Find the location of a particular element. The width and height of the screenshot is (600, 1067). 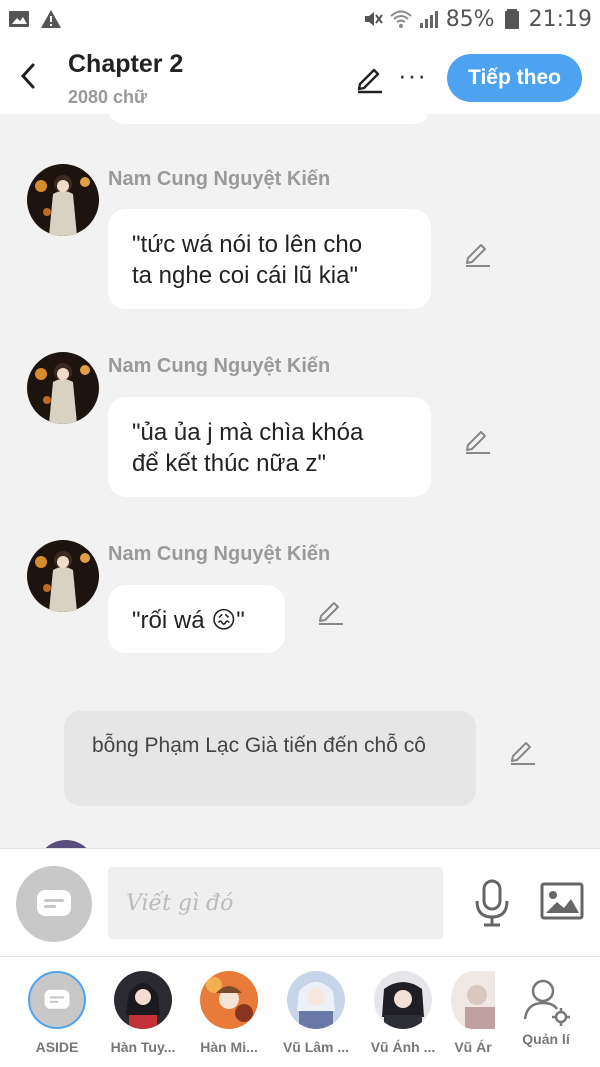

character-label: ASIDE is located at coordinates (57, 1047).